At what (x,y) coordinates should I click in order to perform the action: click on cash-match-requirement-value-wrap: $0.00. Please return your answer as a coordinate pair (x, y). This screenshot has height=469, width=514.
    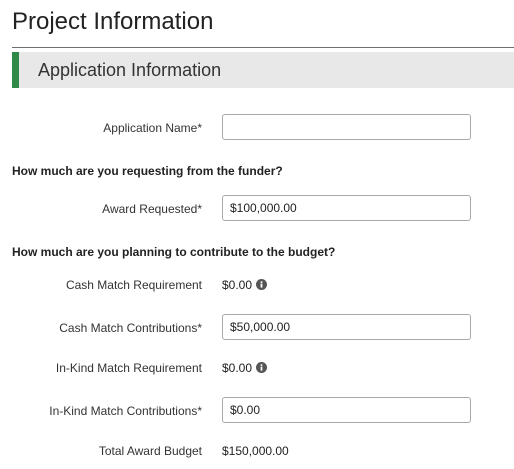
    Looking at the image, I should click on (245, 285).